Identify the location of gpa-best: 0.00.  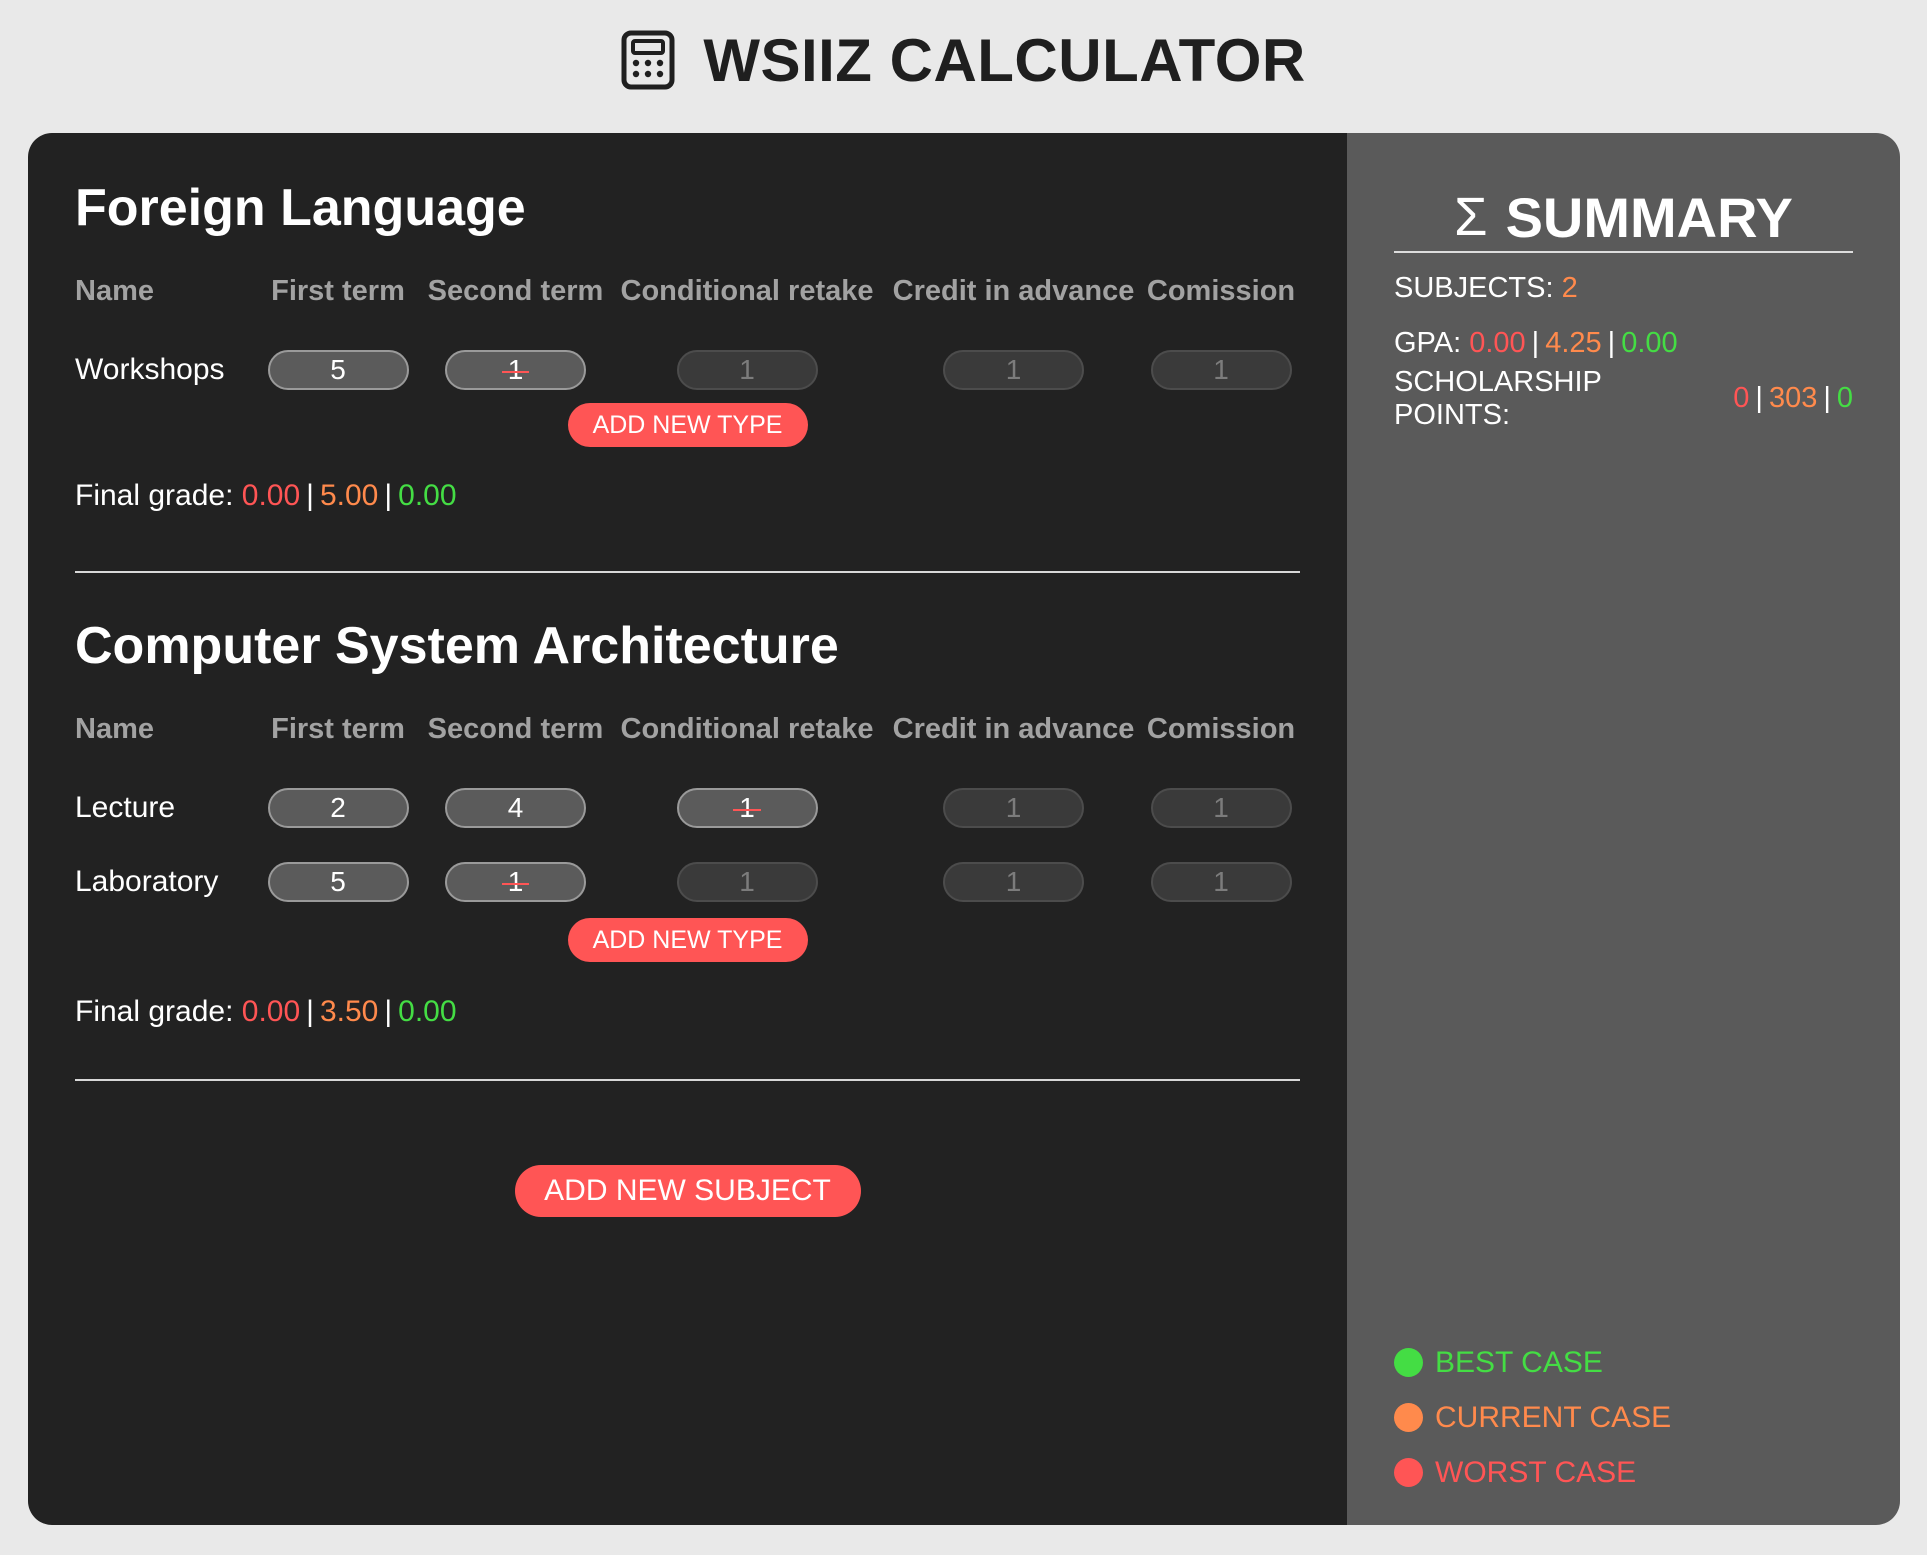
(1649, 343).